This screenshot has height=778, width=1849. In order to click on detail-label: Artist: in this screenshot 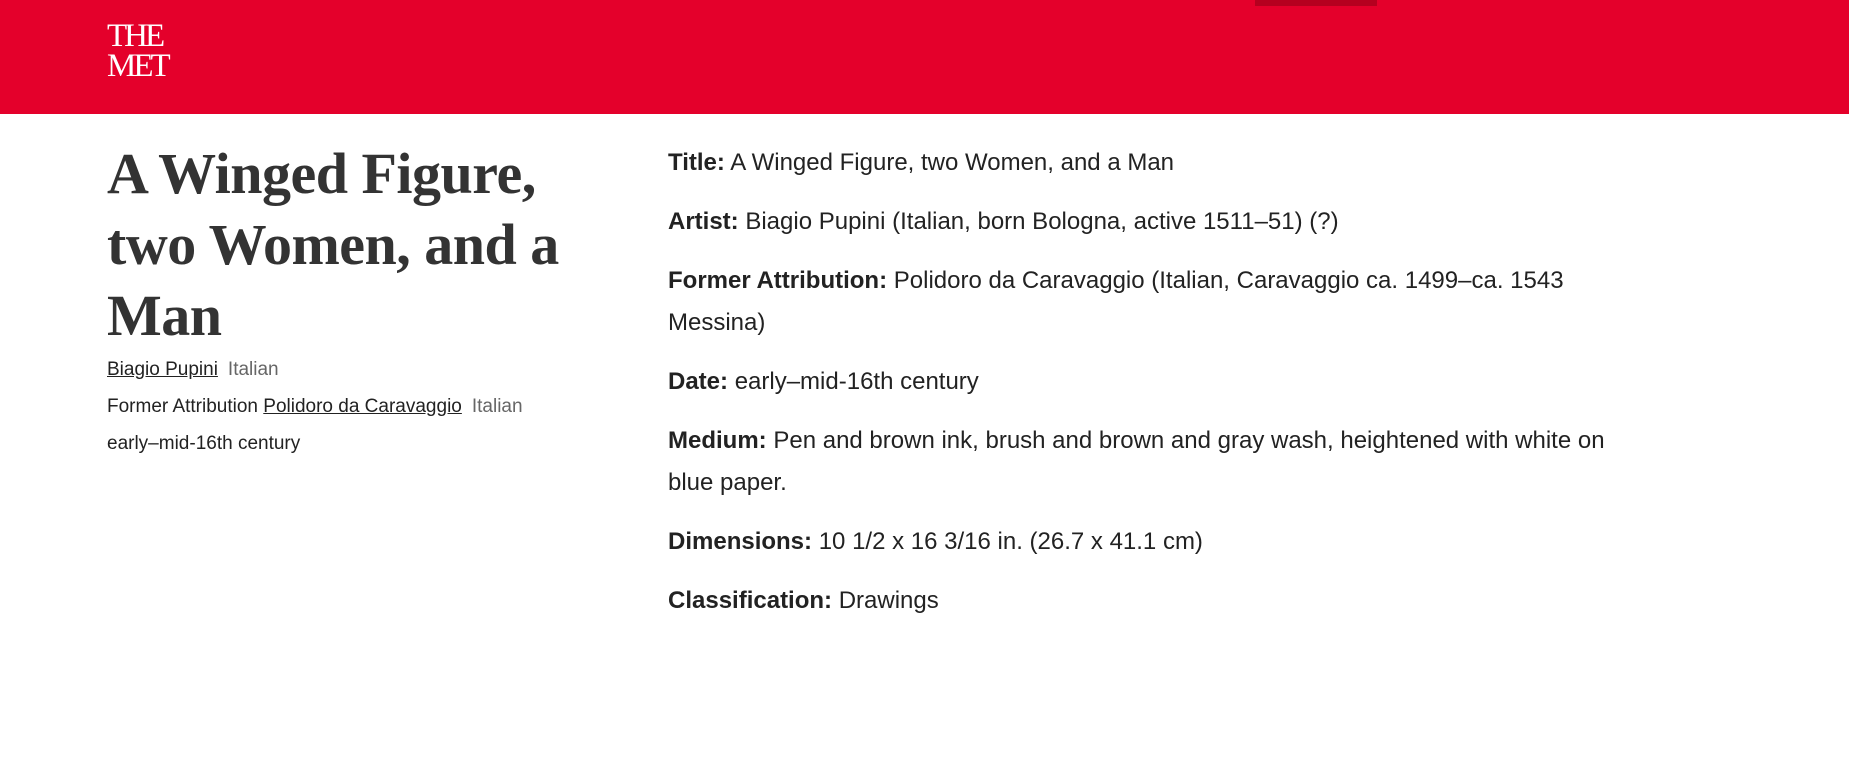, I will do `click(703, 221)`.